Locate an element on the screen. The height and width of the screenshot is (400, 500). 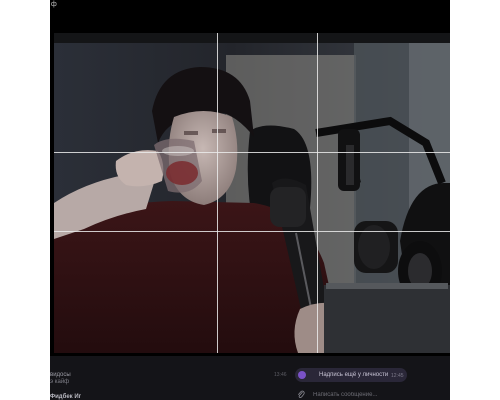
message-time: 12:45 is located at coordinates (397, 376).